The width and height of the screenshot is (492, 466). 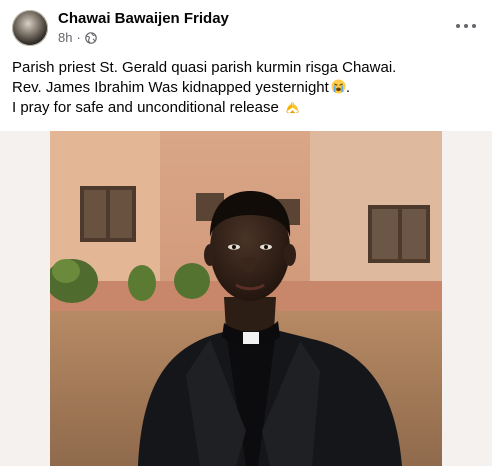 I want to click on post-header: Chawai Bawaijen Friday 8h ·, so click(x=246, y=26).